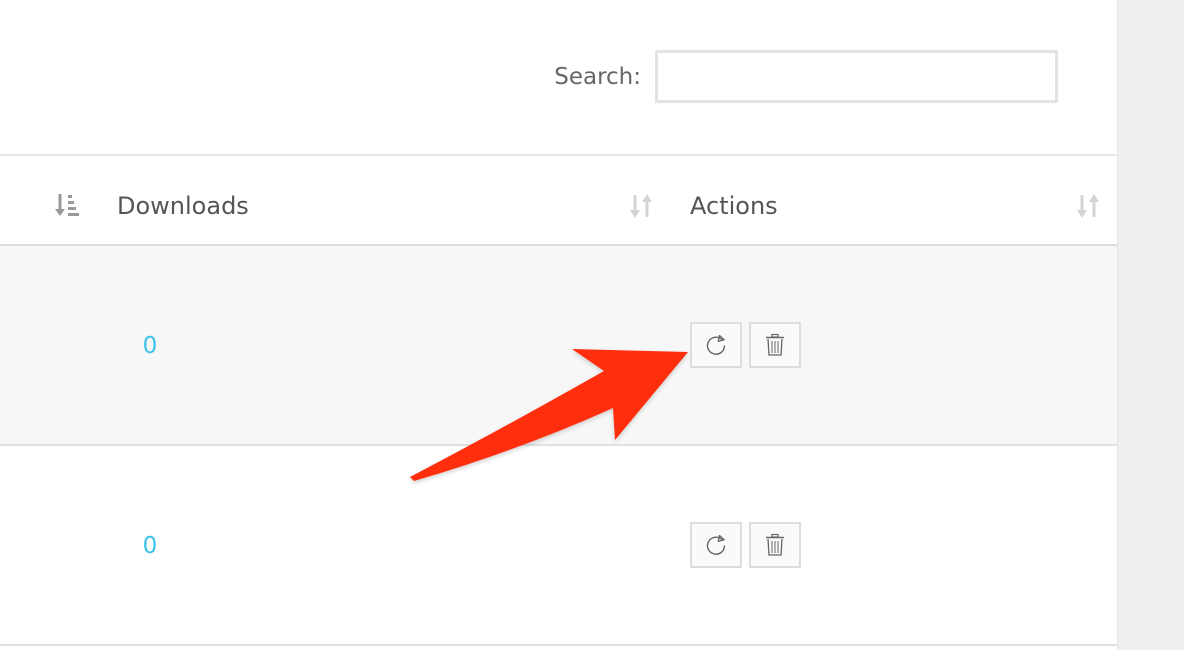  I want to click on sort-amount-down-icon, so click(68, 205).